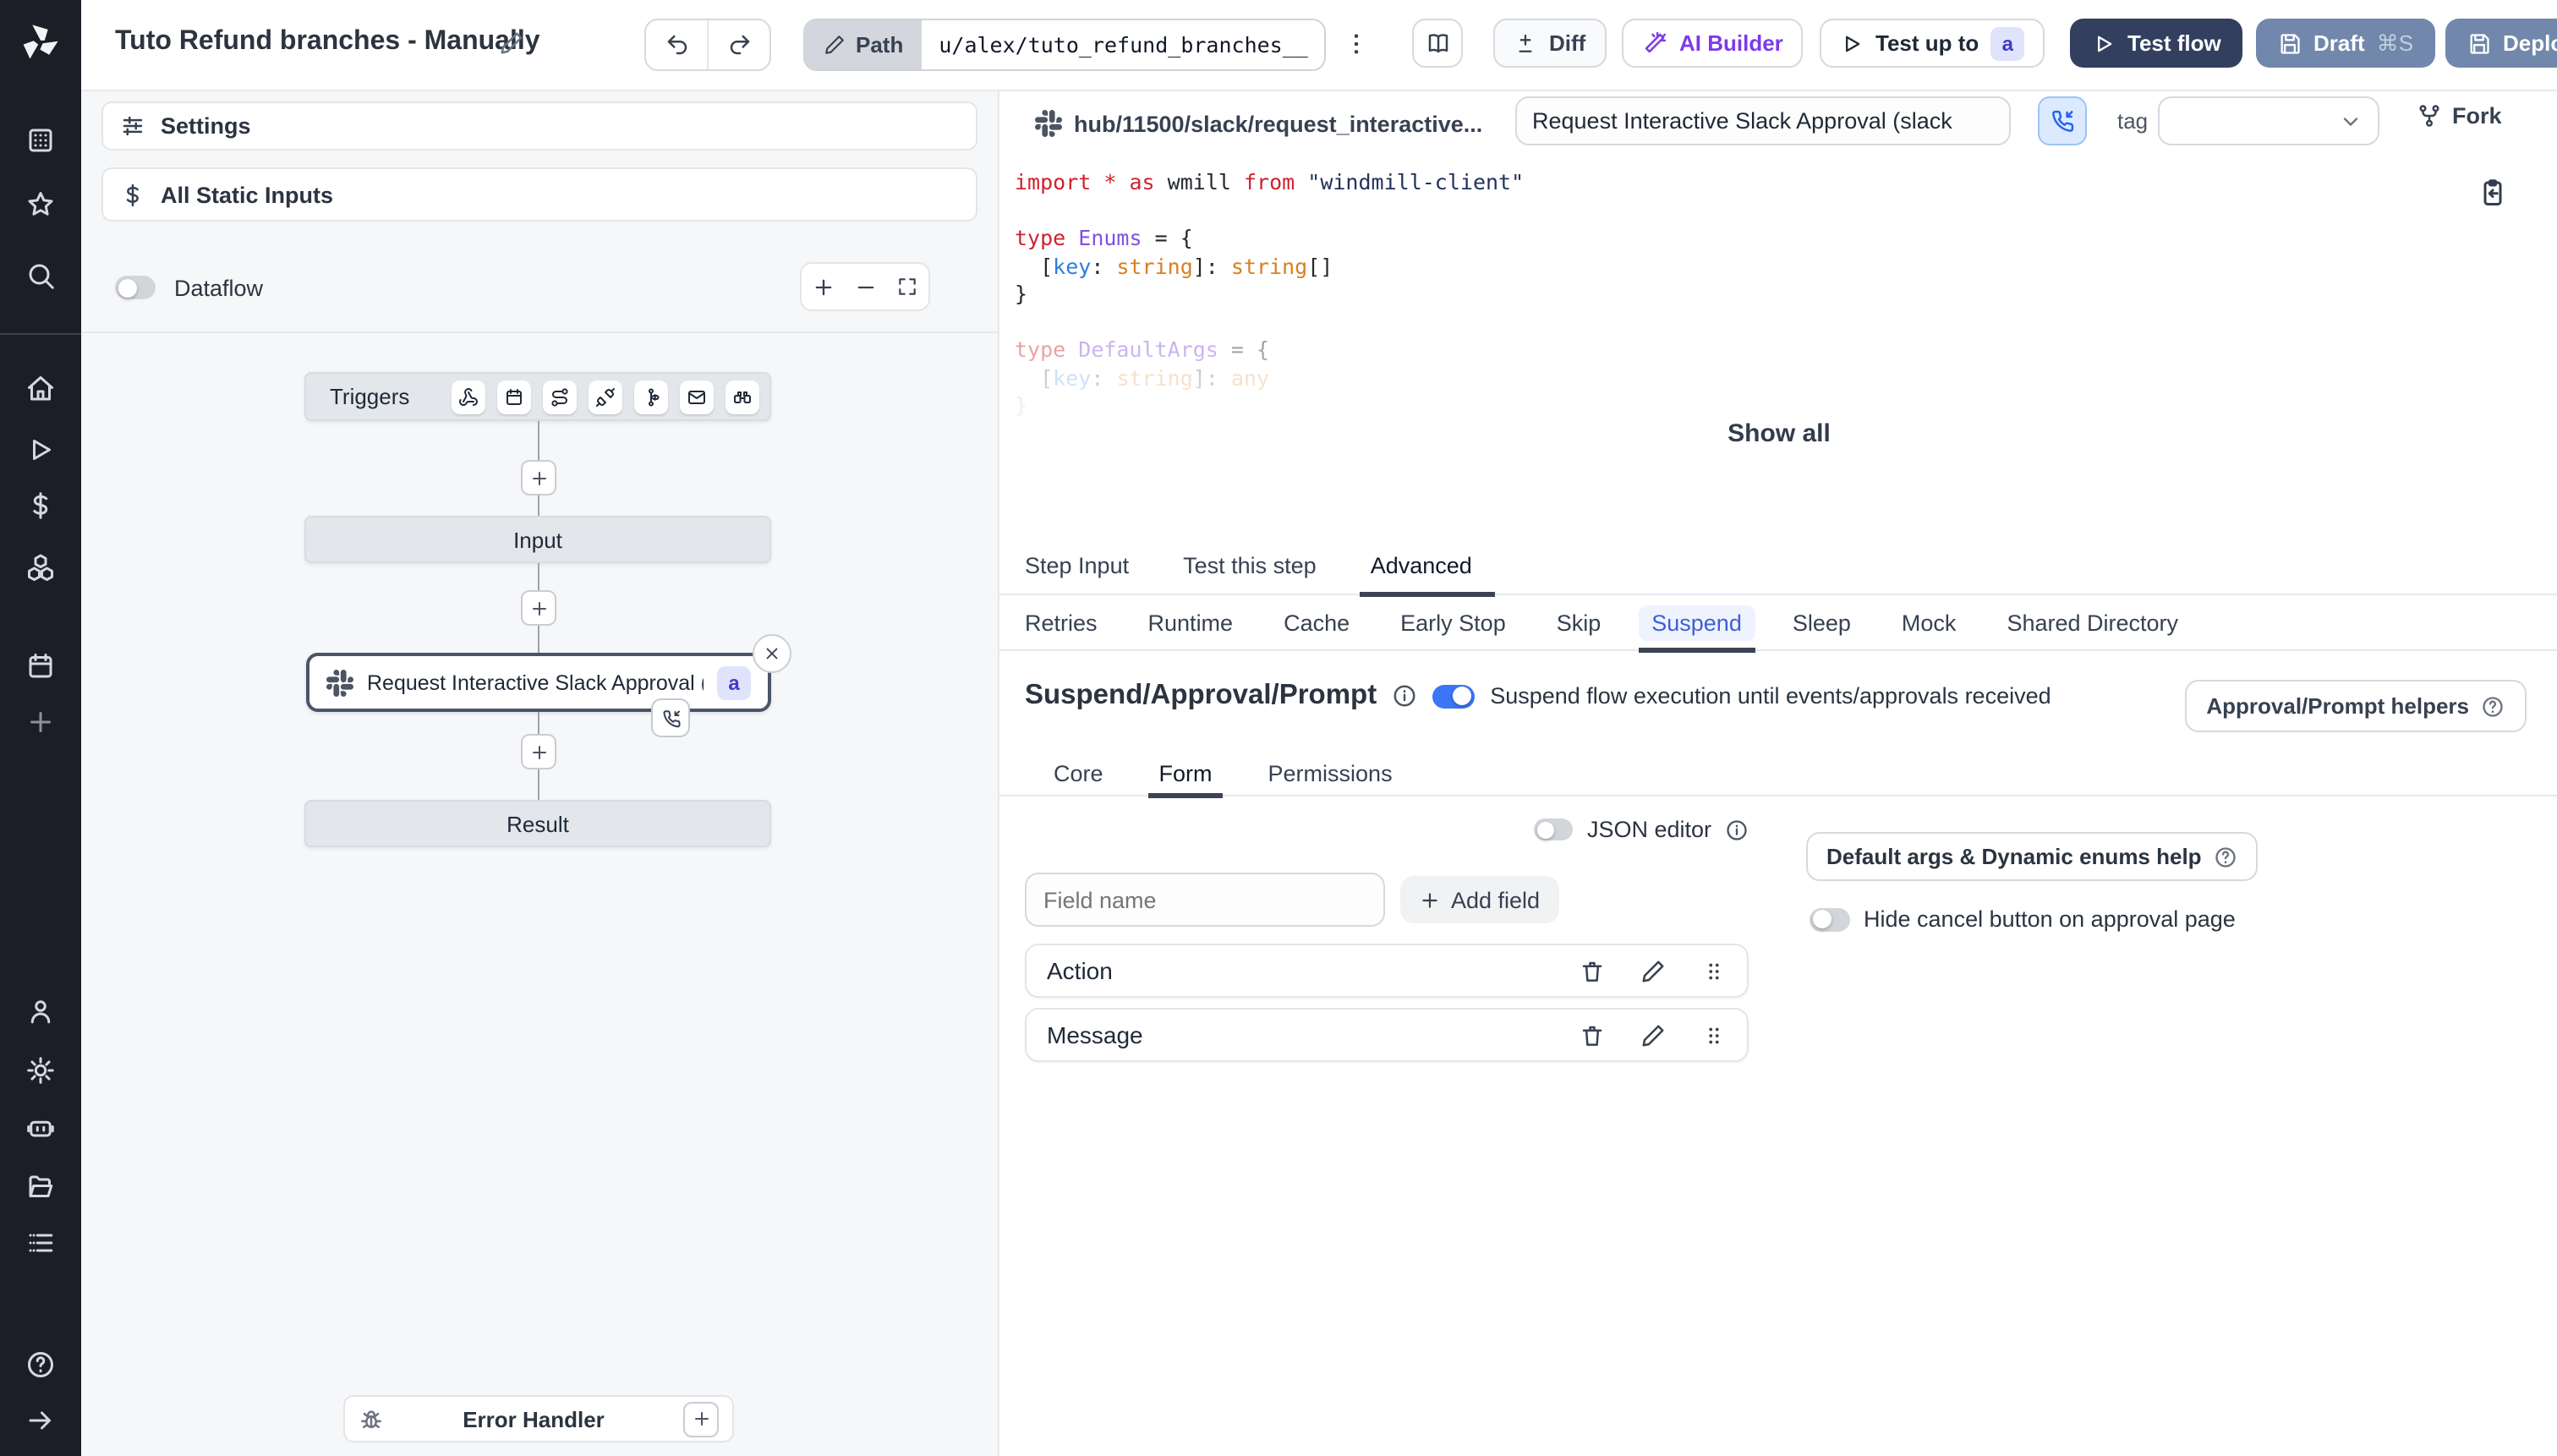  Describe the element at coordinates (697, 396) in the screenshot. I see `email-trigger-icon` at that location.